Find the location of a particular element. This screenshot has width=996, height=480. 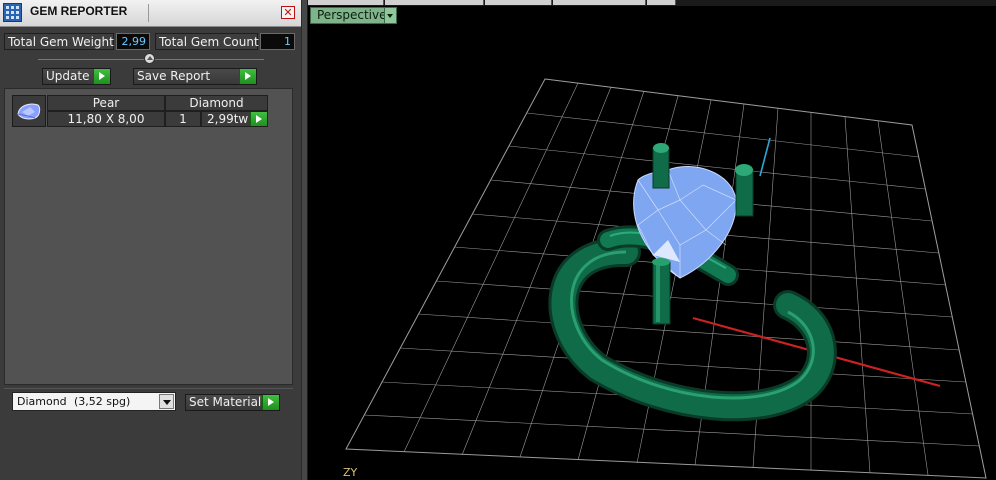

total-gem-count-value: 1 is located at coordinates (277, 41).